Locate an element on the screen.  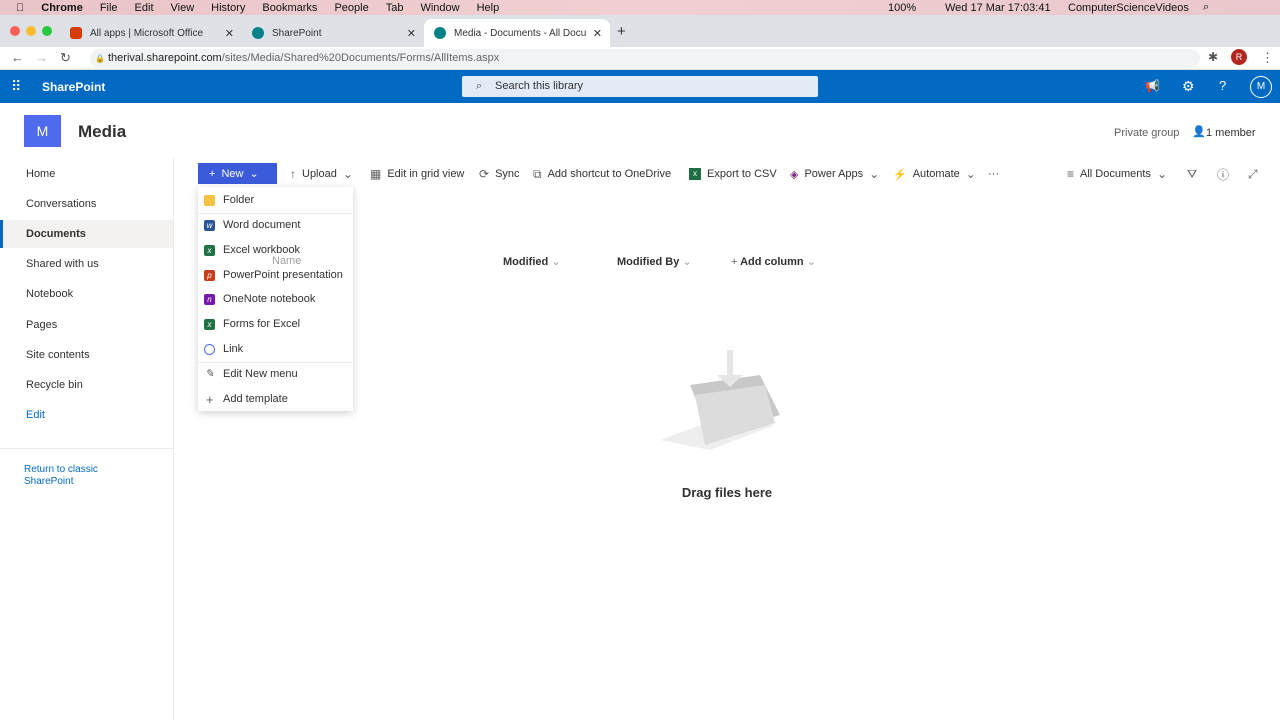
minimize-window-button is located at coordinates (31, 31).